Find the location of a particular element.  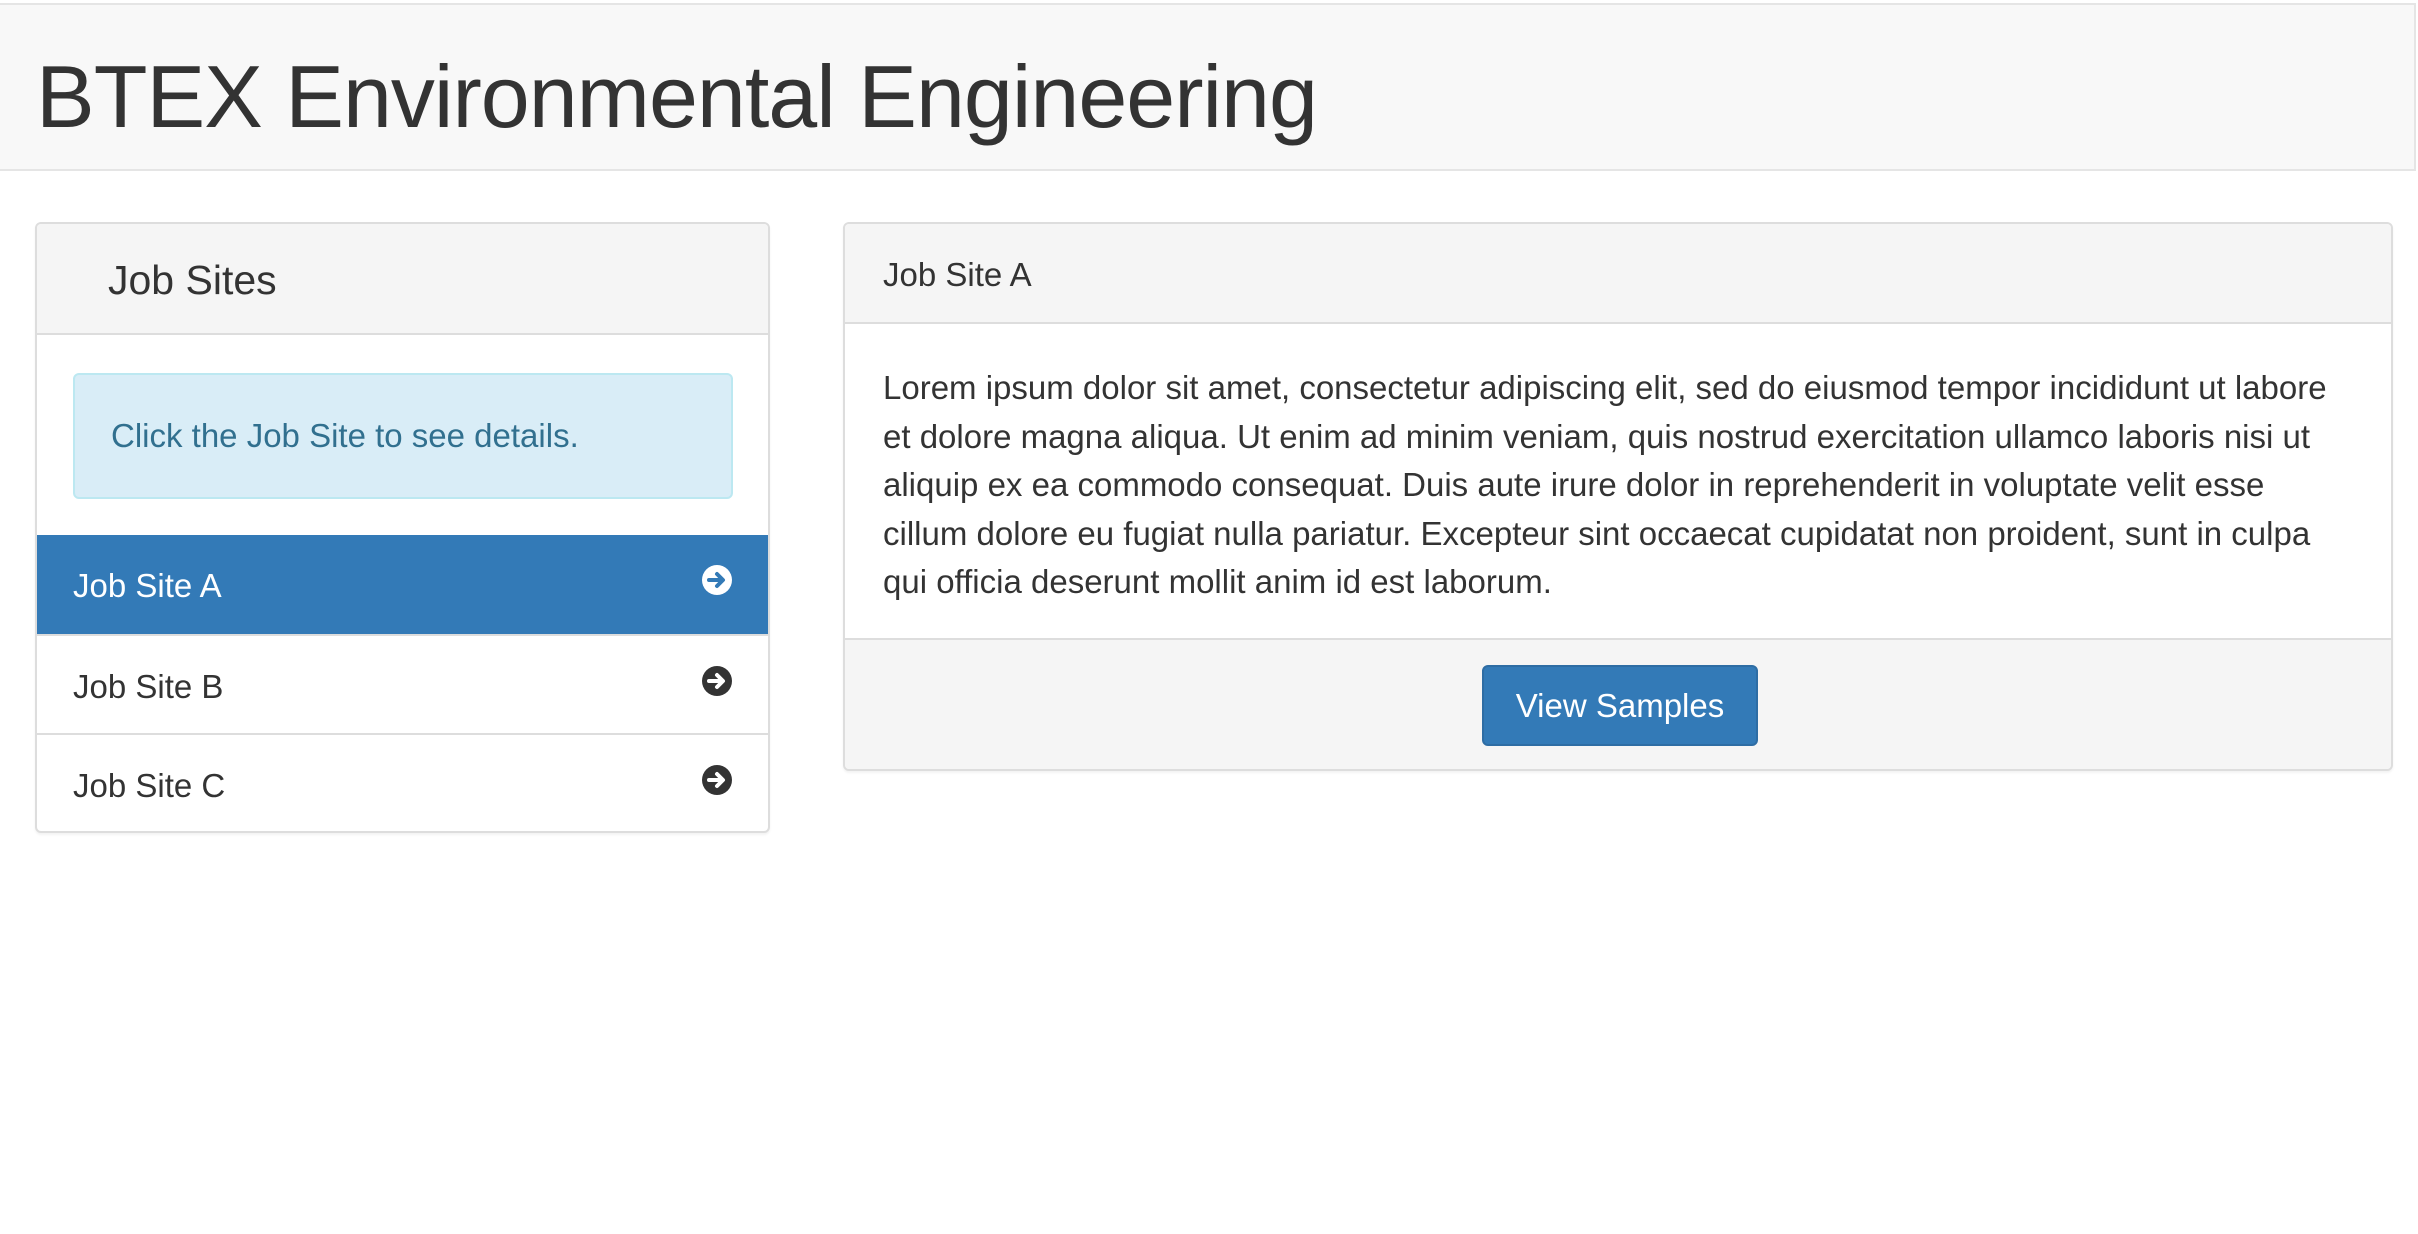

detail-panel-heading: Job Site A is located at coordinates (1618, 274).